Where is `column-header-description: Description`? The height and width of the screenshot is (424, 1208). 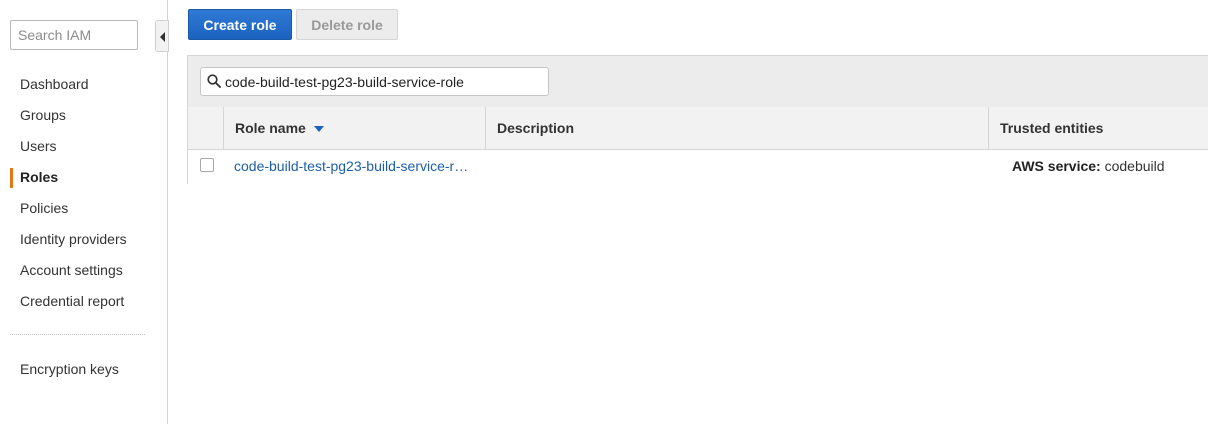
column-header-description: Description is located at coordinates (736, 128).